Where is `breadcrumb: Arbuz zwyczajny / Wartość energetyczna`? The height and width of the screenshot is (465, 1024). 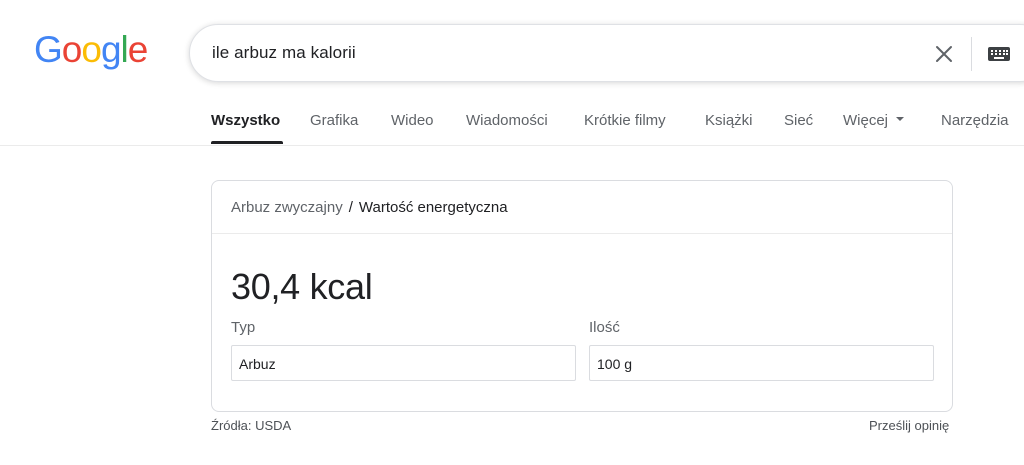 breadcrumb: Arbuz zwyczajny / Wartość energetyczna is located at coordinates (369, 207).